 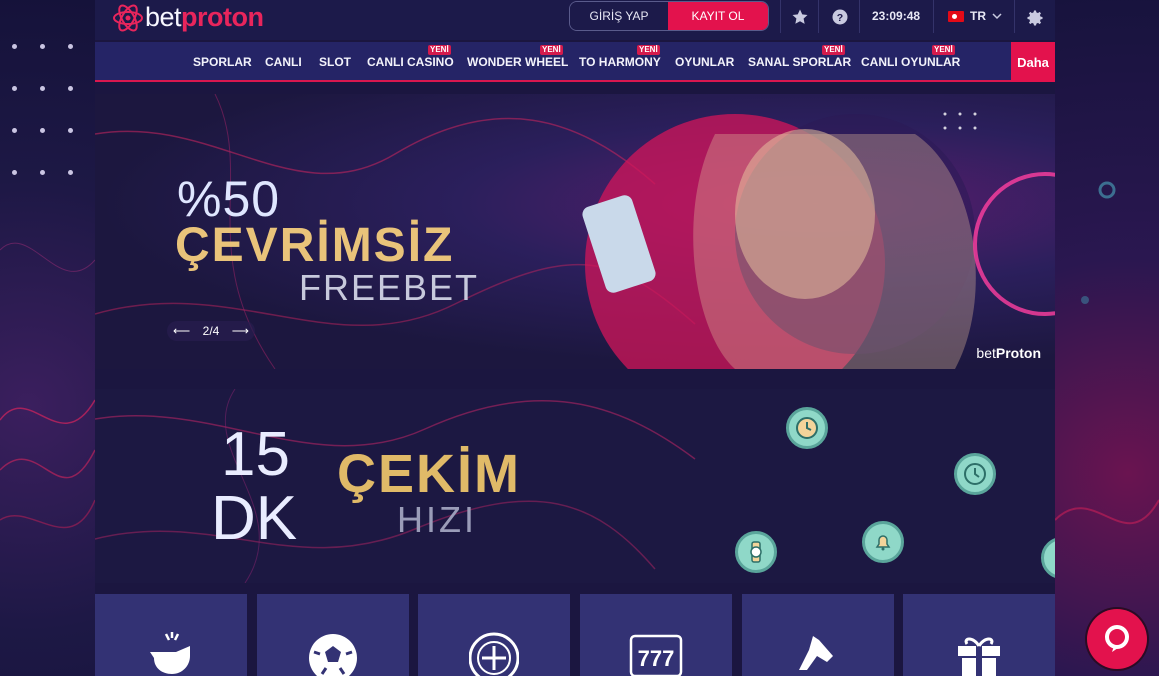 What do you see at coordinates (255, 454) in the screenshot?
I see `speed-number: 15` at bounding box center [255, 454].